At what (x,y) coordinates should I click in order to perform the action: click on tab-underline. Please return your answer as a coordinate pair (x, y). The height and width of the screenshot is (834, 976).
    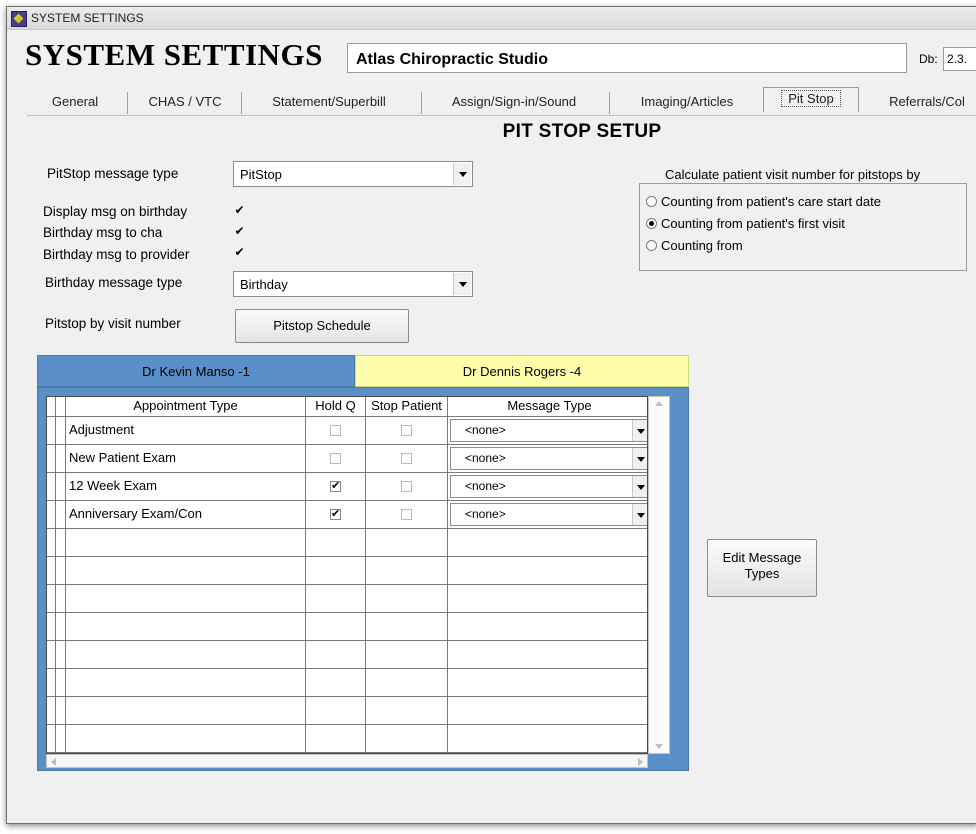
    Looking at the image, I should click on (501, 115).